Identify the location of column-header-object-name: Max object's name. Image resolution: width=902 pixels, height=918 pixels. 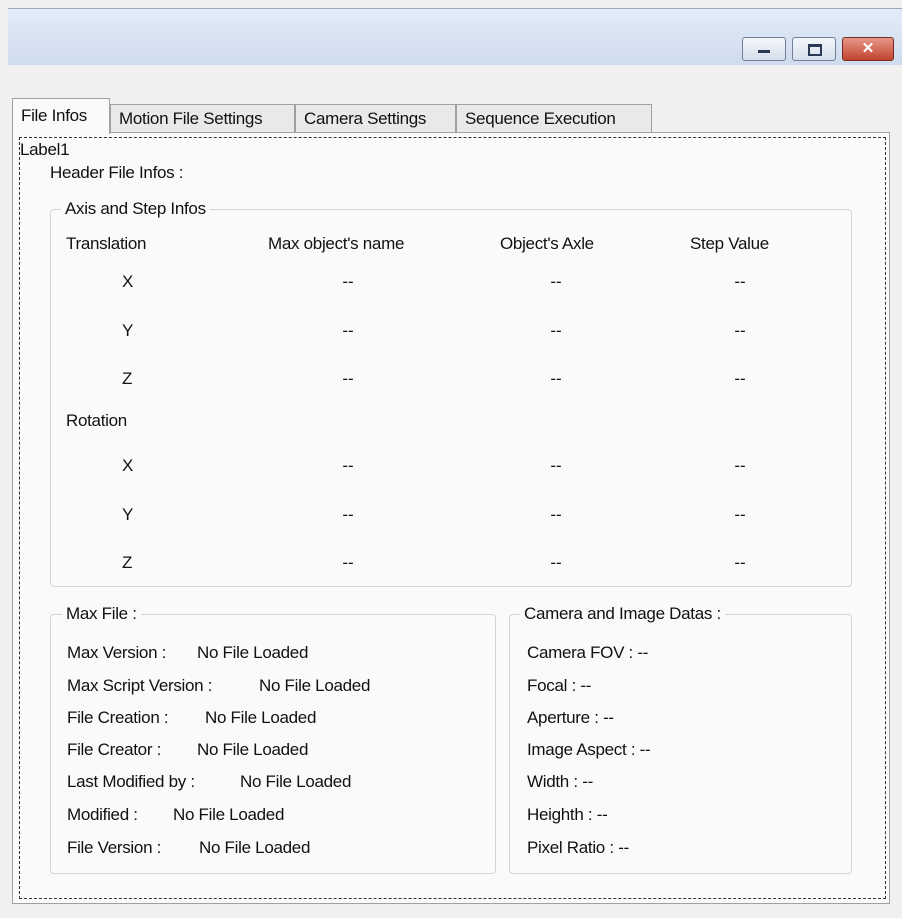
(336, 243).